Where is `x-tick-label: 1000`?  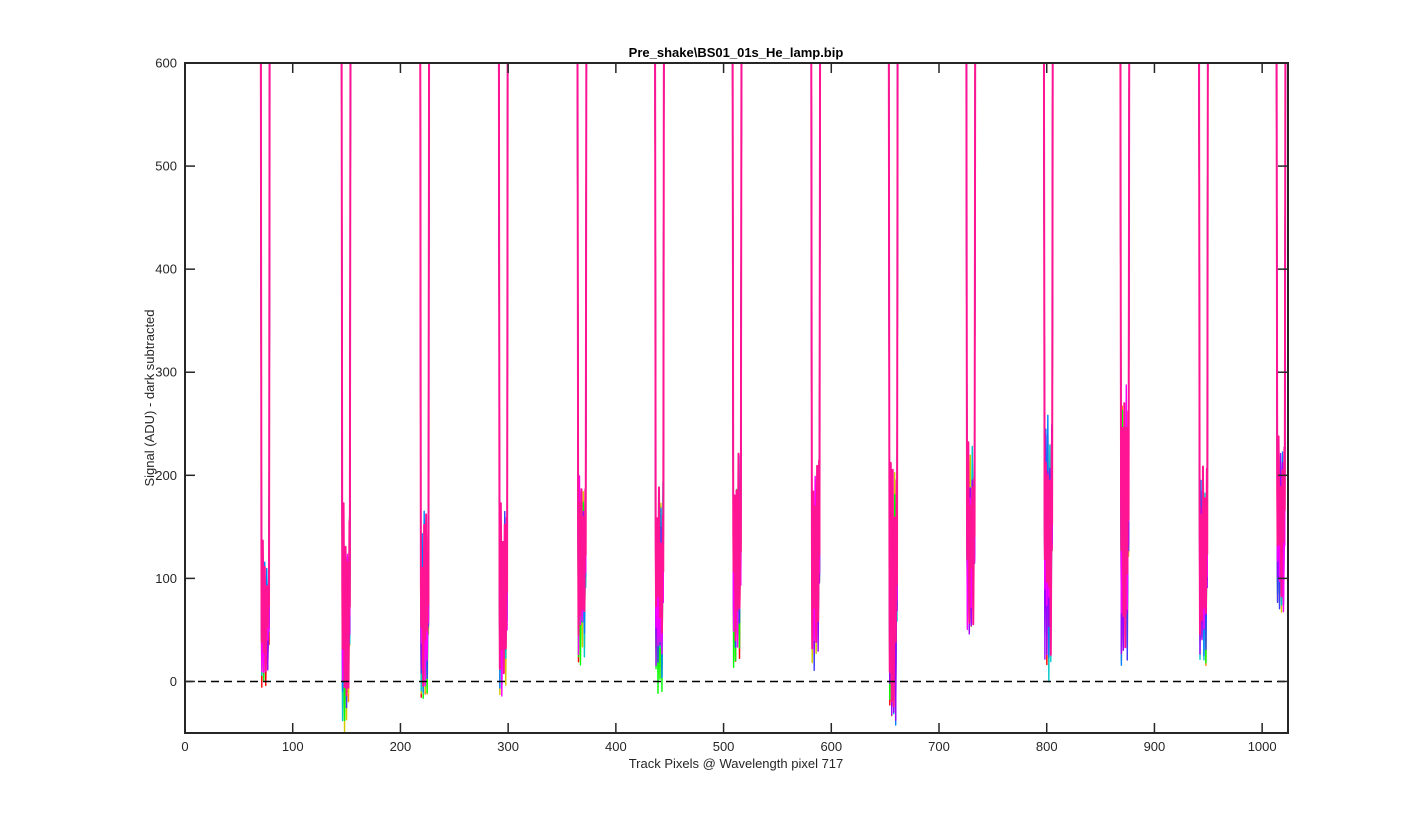 x-tick-label: 1000 is located at coordinates (1262, 746).